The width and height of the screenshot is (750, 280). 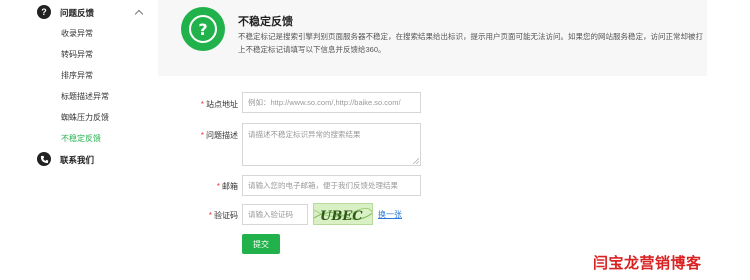 I want to click on captcha-image: UBEC, so click(x=343, y=214).